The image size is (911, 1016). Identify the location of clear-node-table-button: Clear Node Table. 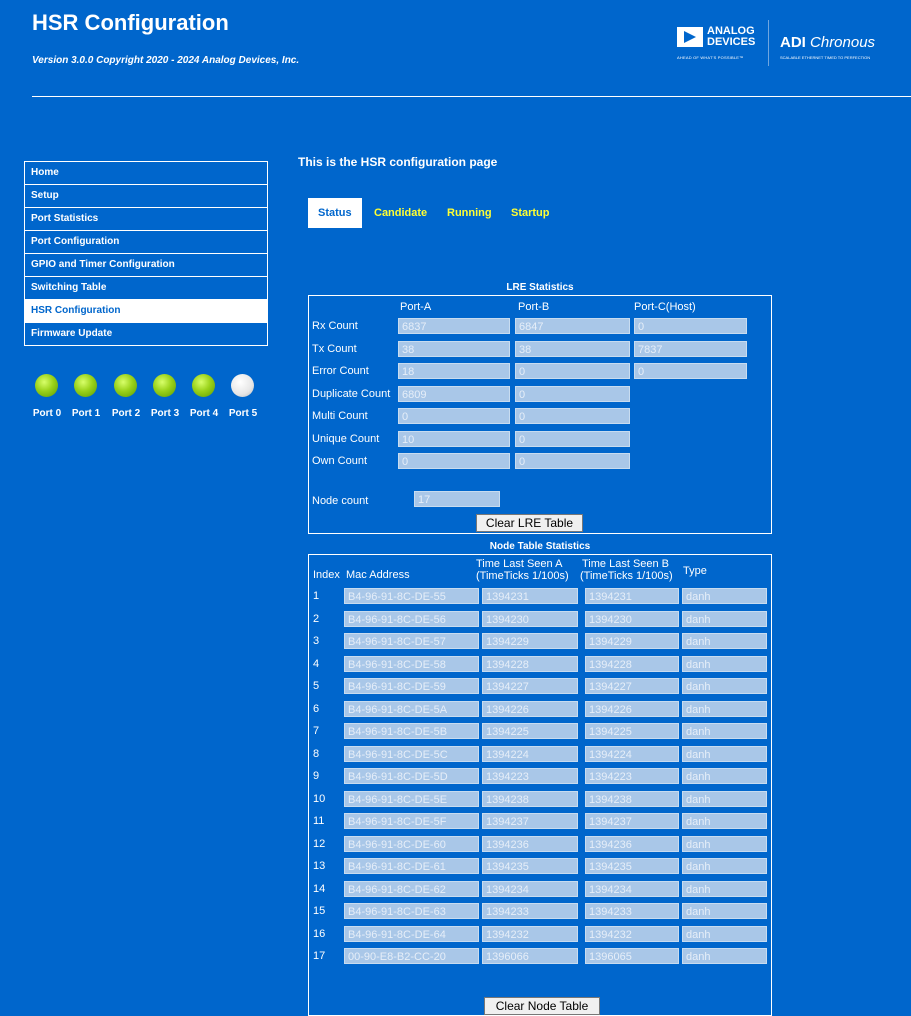
(542, 1006).